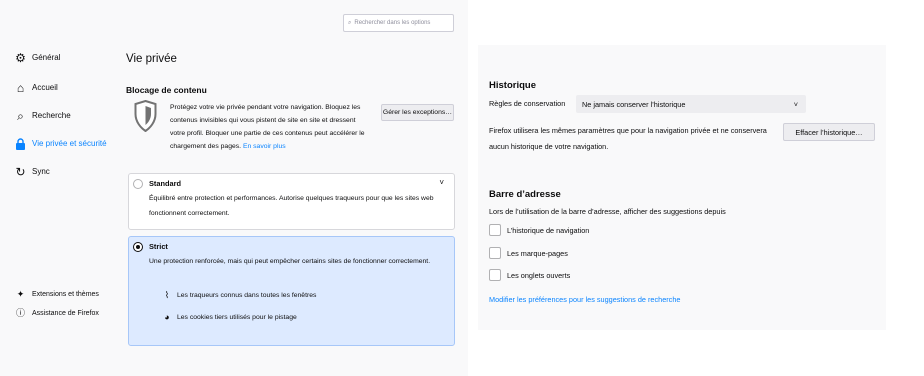  I want to click on sidebar-item-privacy: Vie privée et sécurité, so click(60, 143).